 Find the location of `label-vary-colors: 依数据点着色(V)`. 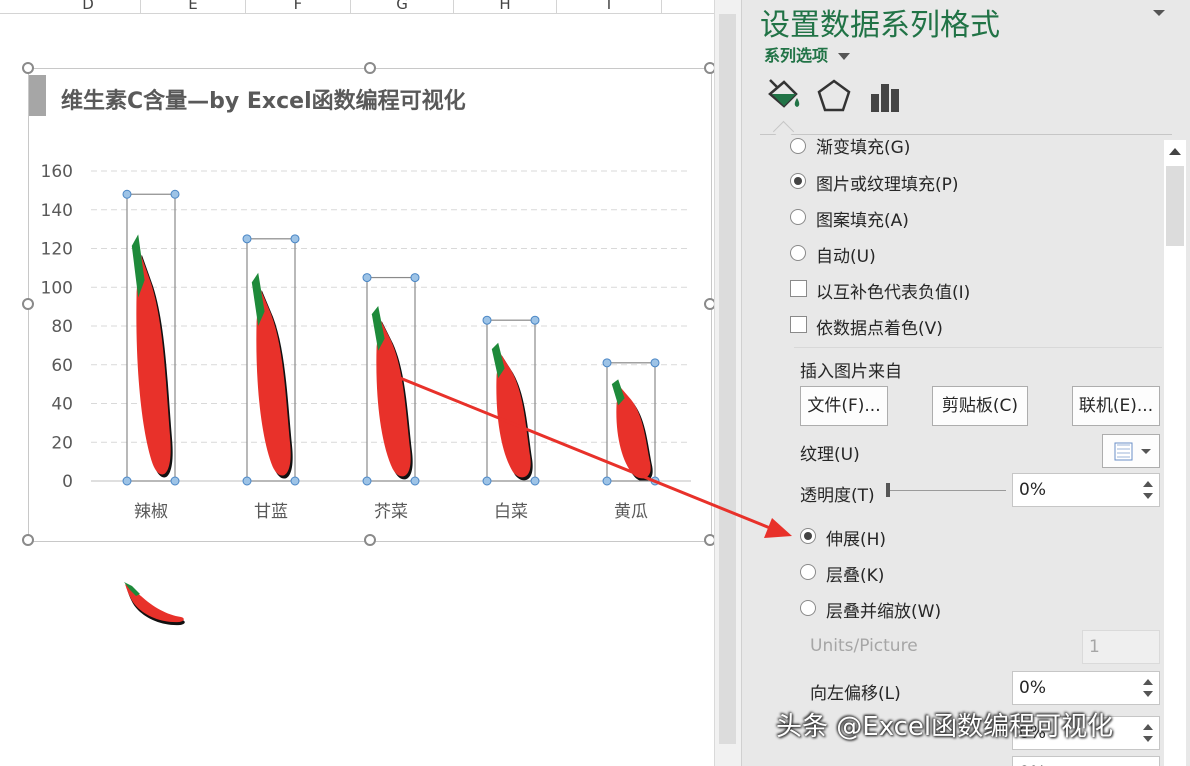

label-vary-colors: 依数据点着色(V) is located at coordinates (879, 329).